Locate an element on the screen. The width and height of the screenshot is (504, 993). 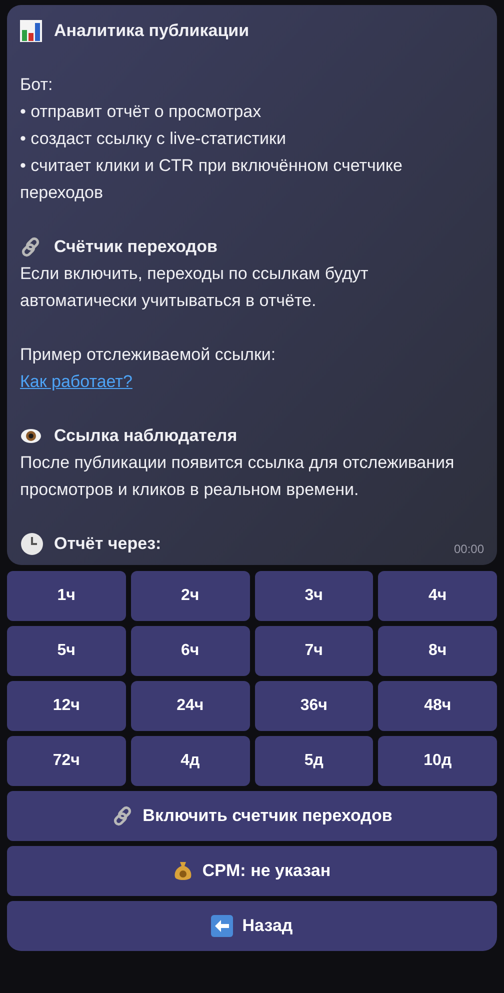
hour-button: 4ч is located at coordinates (437, 596).